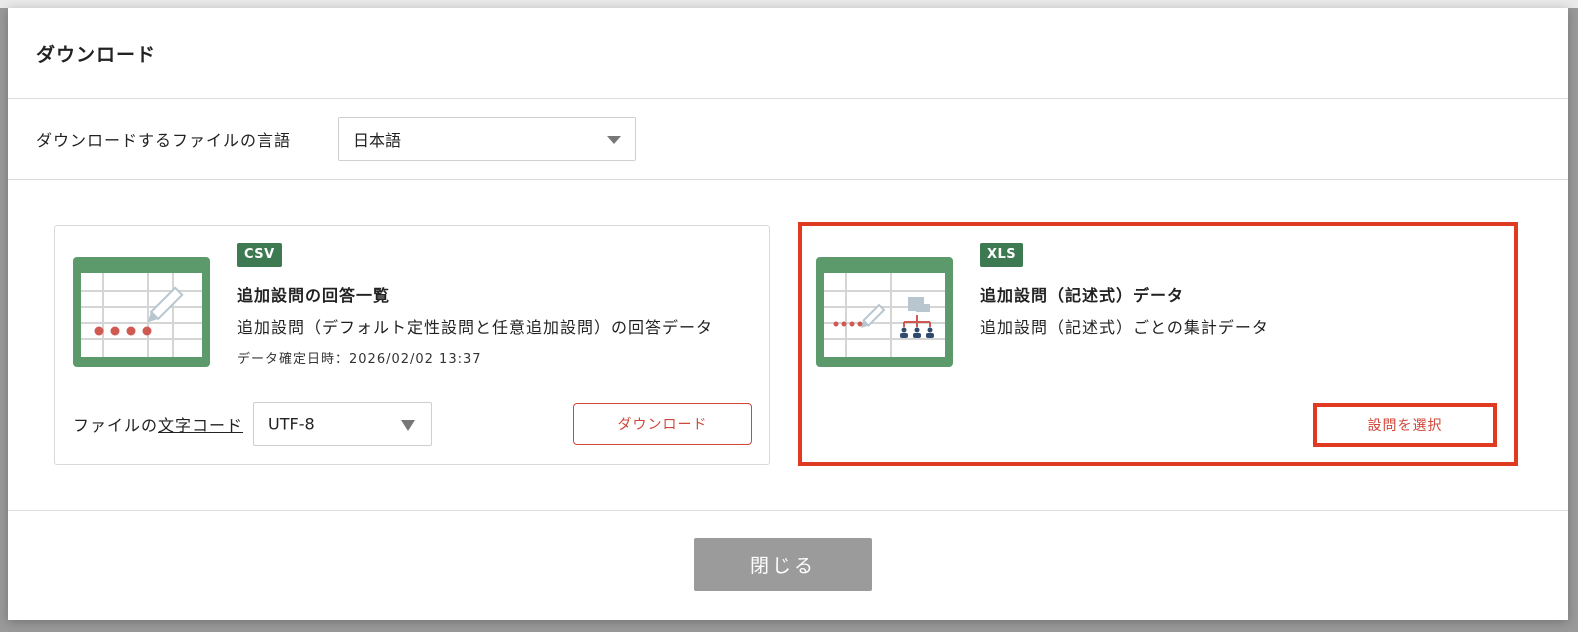  Describe the element at coordinates (164, 140) in the screenshot. I see `language-label: ダウンロードするファイルの言語` at that location.